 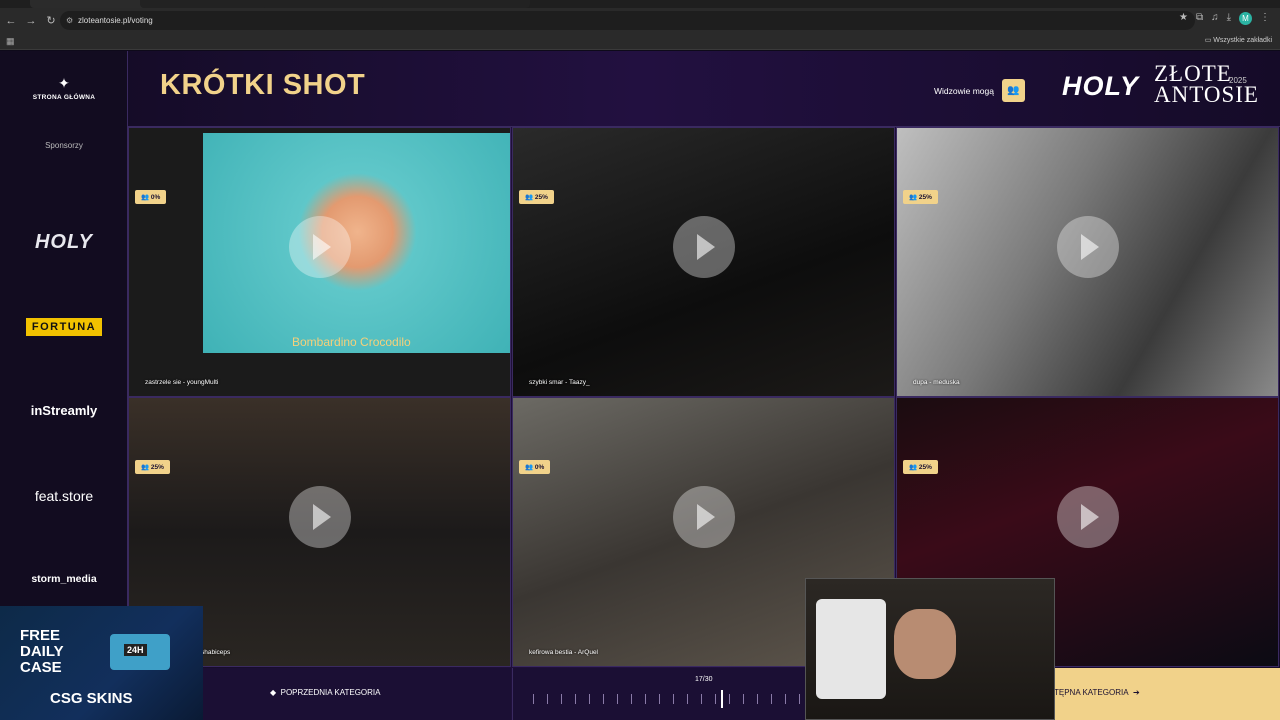 What do you see at coordinates (1100, 86) in the screenshot?
I see `holy-logo: HOLY` at bounding box center [1100, 86].